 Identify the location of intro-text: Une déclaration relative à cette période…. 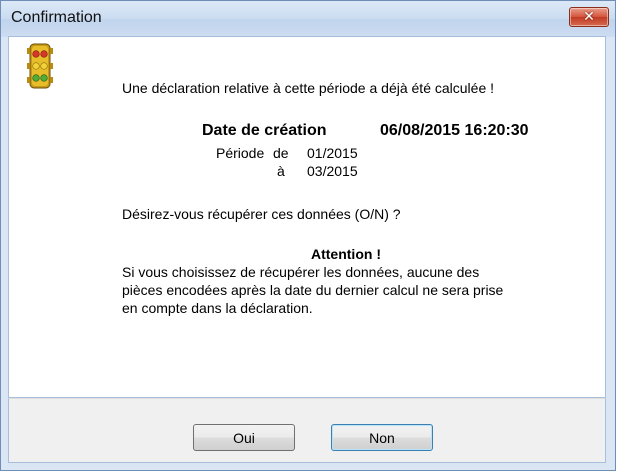
(308, 88).